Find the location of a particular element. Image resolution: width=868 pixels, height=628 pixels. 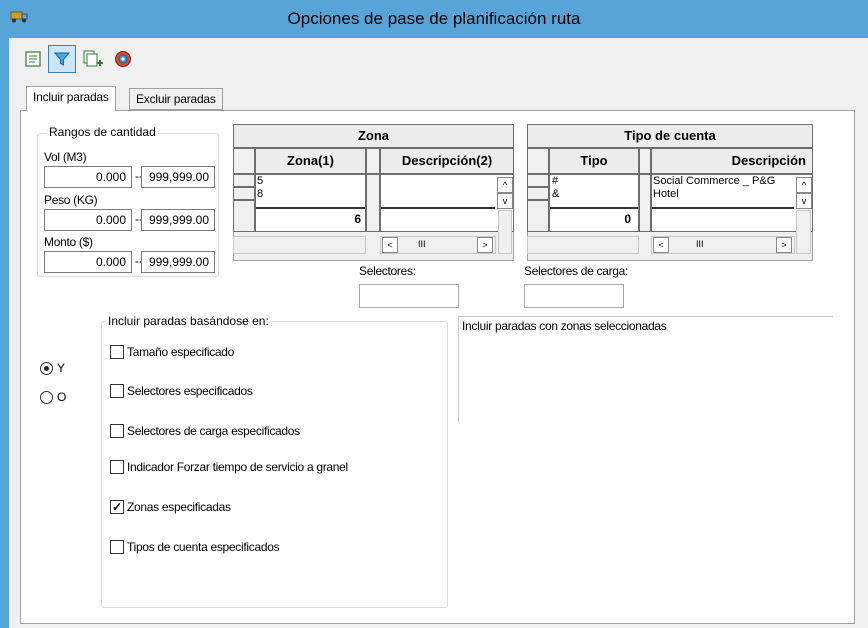

checkbox-tamano is located at coordinates (117, 352).